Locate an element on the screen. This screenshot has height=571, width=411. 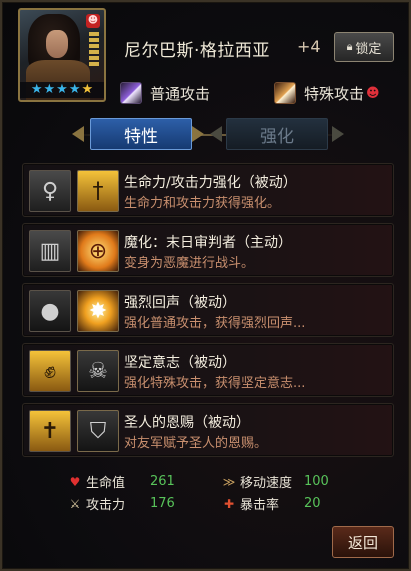
skill-title: 生命力/攻击力强化（被动） is located at coordinates (210, 183).